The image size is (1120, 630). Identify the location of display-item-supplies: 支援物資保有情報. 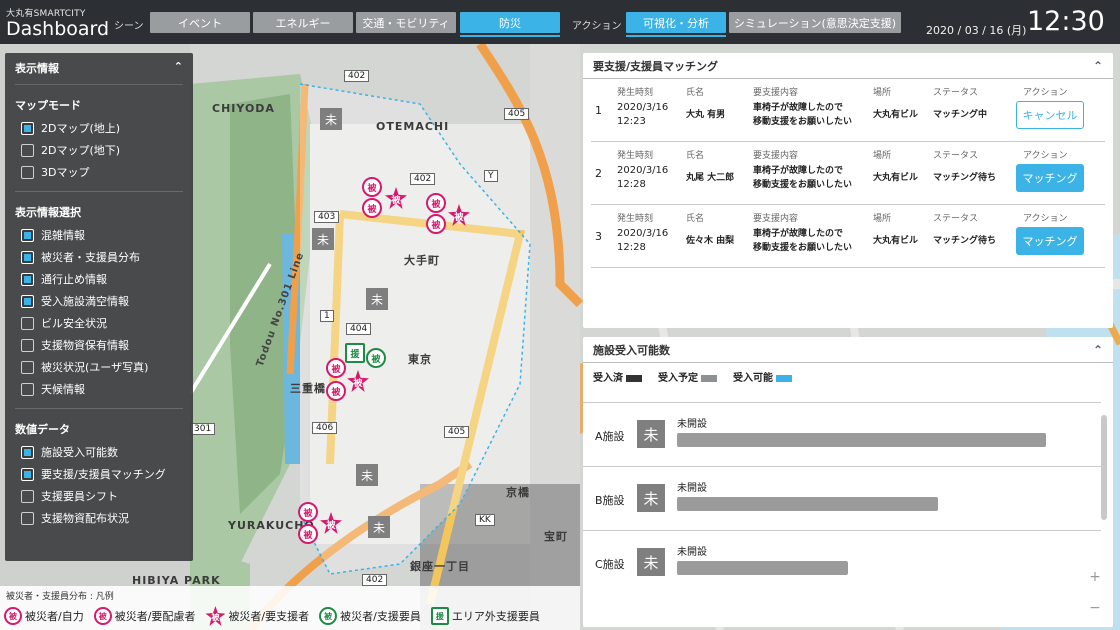
(99, 345).